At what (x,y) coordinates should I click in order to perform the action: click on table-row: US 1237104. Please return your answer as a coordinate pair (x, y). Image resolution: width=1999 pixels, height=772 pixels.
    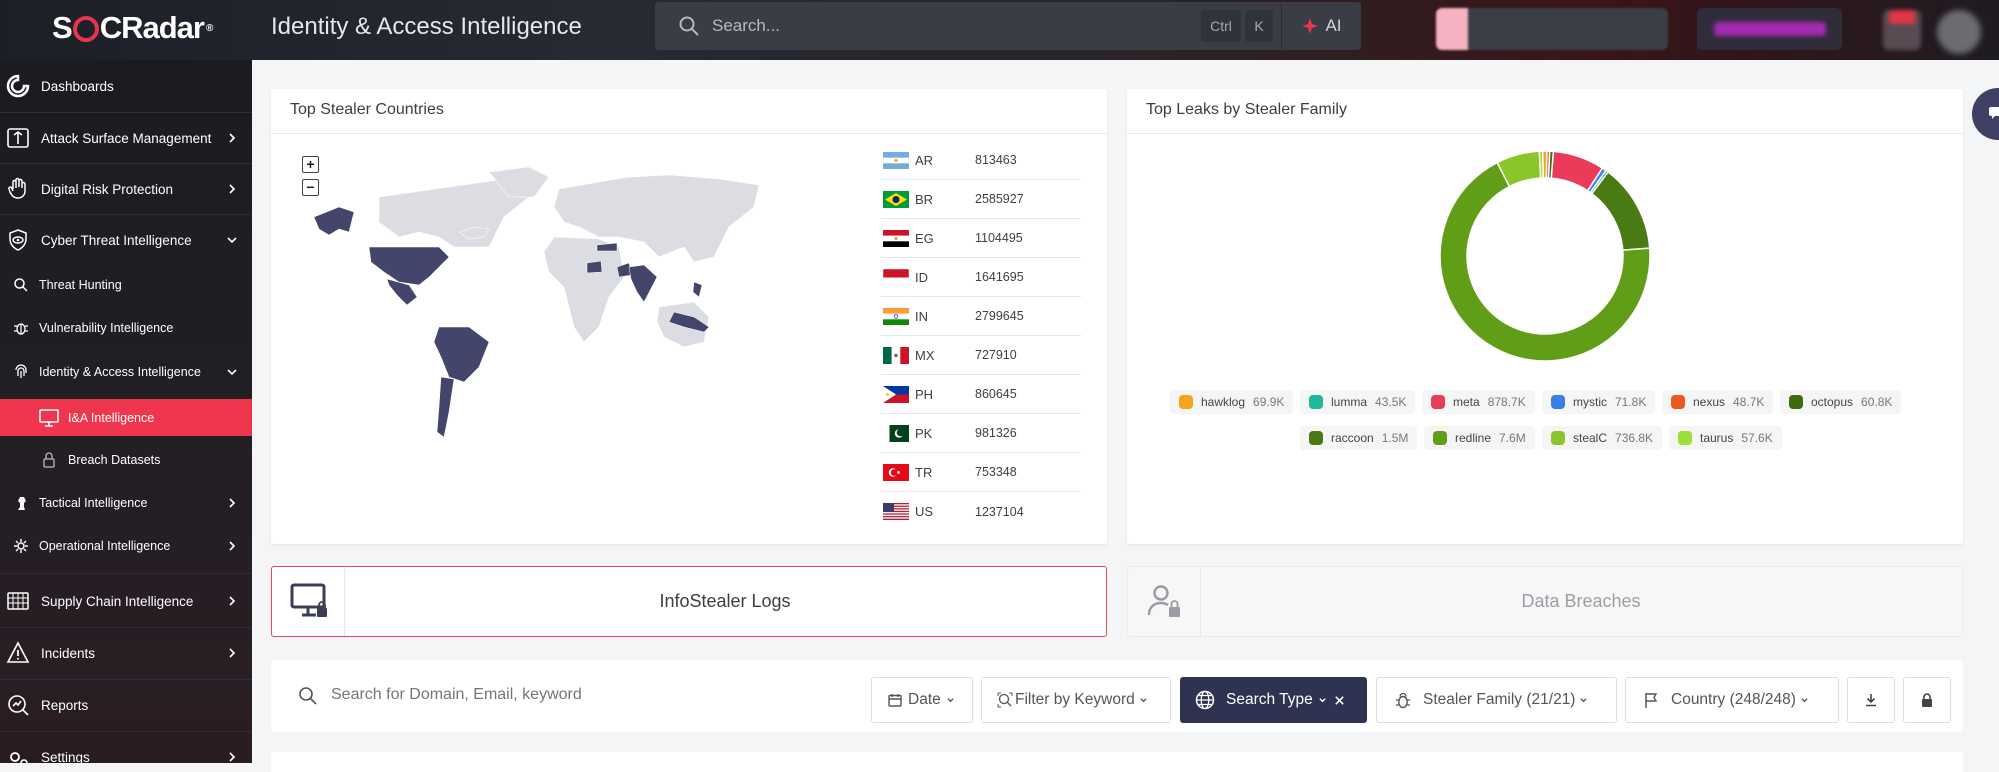
    Looking at the image, I should click on (981, 511).